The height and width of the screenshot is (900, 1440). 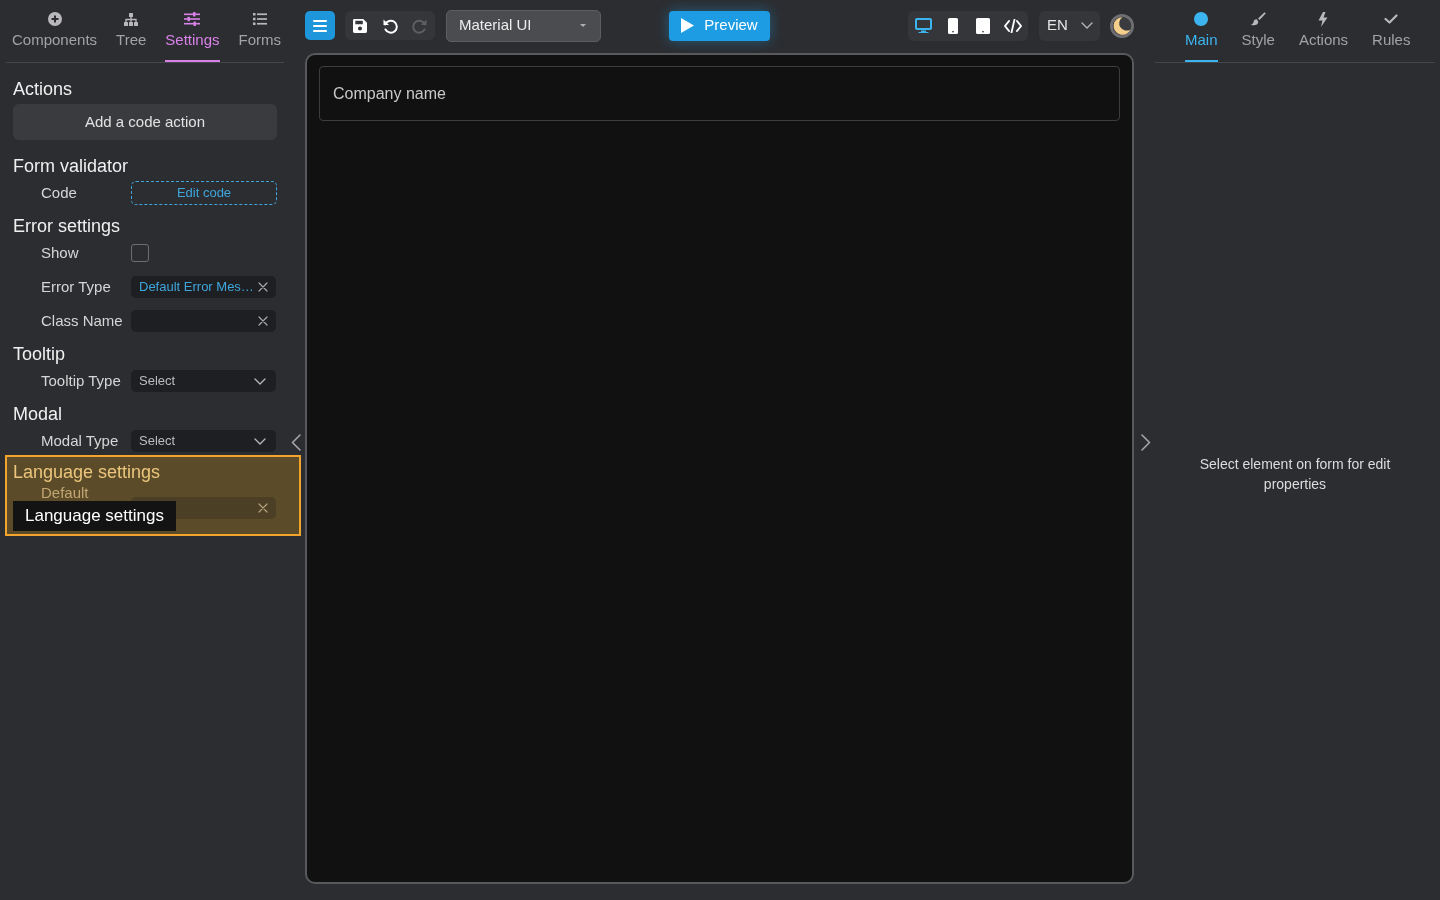 What do you see at coordinates (43, 89) in the screenshot?
I see `section-heading: Actions` at bounding box center [43, 89].